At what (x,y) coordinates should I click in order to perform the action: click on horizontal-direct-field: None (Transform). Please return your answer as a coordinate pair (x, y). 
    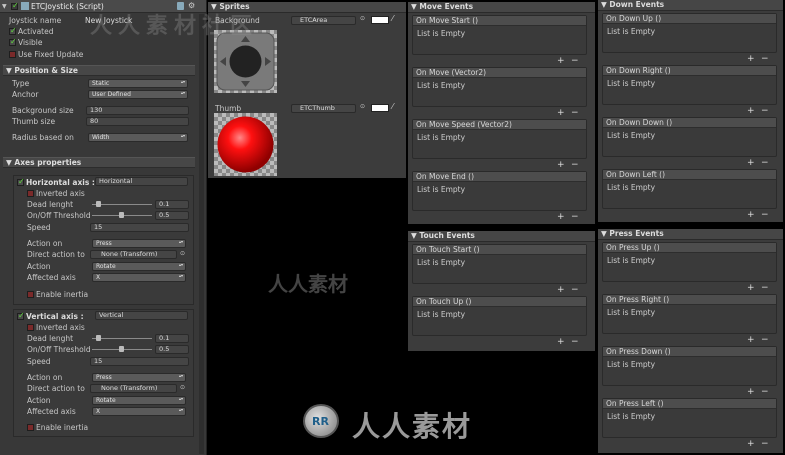
    Looking at the image, I should click on (133, 254).